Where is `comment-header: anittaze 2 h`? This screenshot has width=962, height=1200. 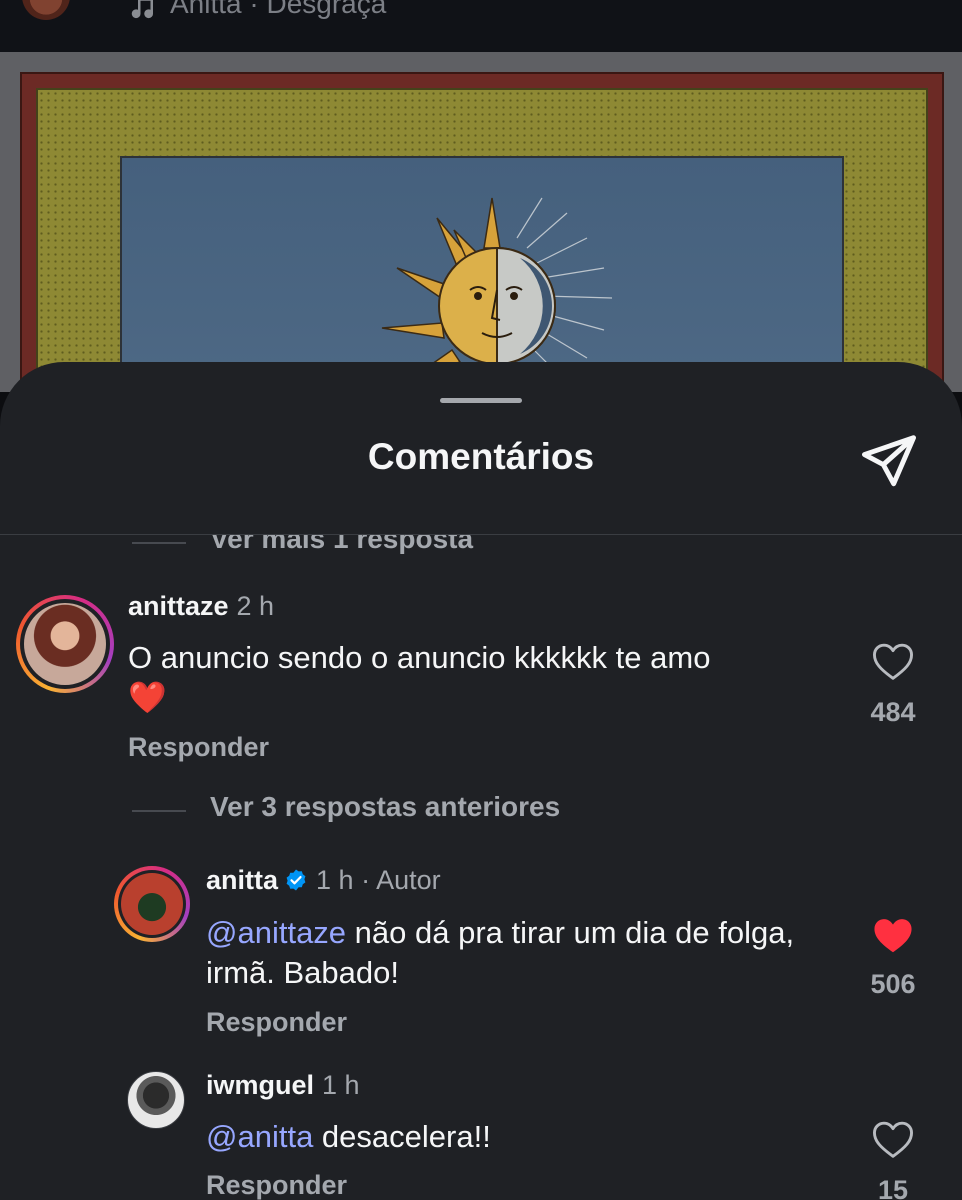 comment-header: anittaze 2 h is located at coordinates (201, 606).